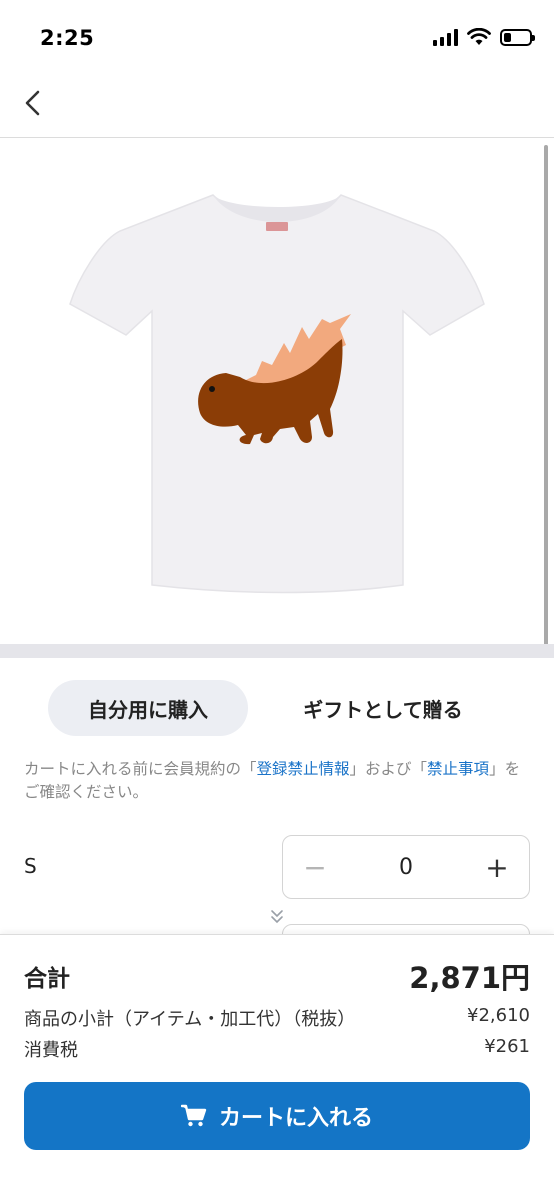 The image size is (554, 1199). I want to click on terms-text-1: カートに入れる前に会員規約の「, so click(140, 769).